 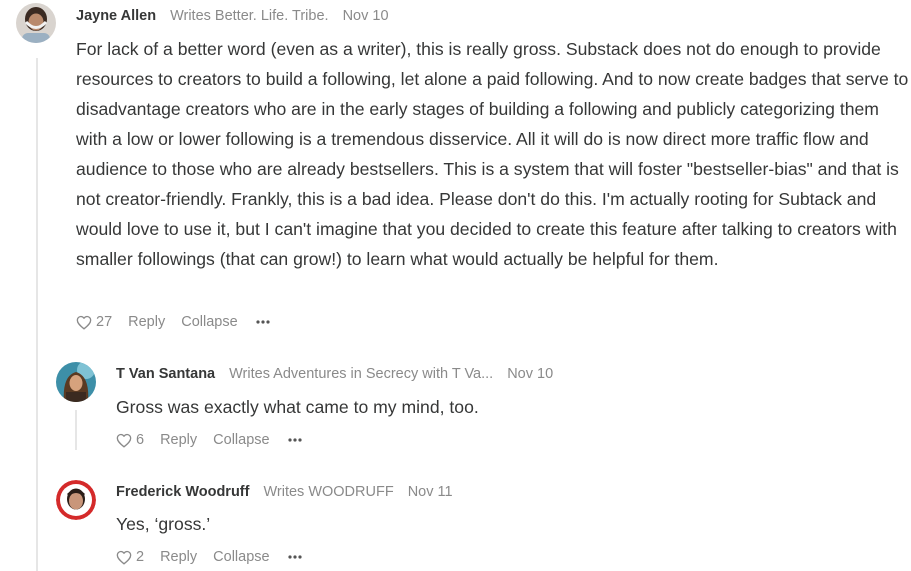 I want to click on author-name: T Van Santana, so click(x=165, y=374).